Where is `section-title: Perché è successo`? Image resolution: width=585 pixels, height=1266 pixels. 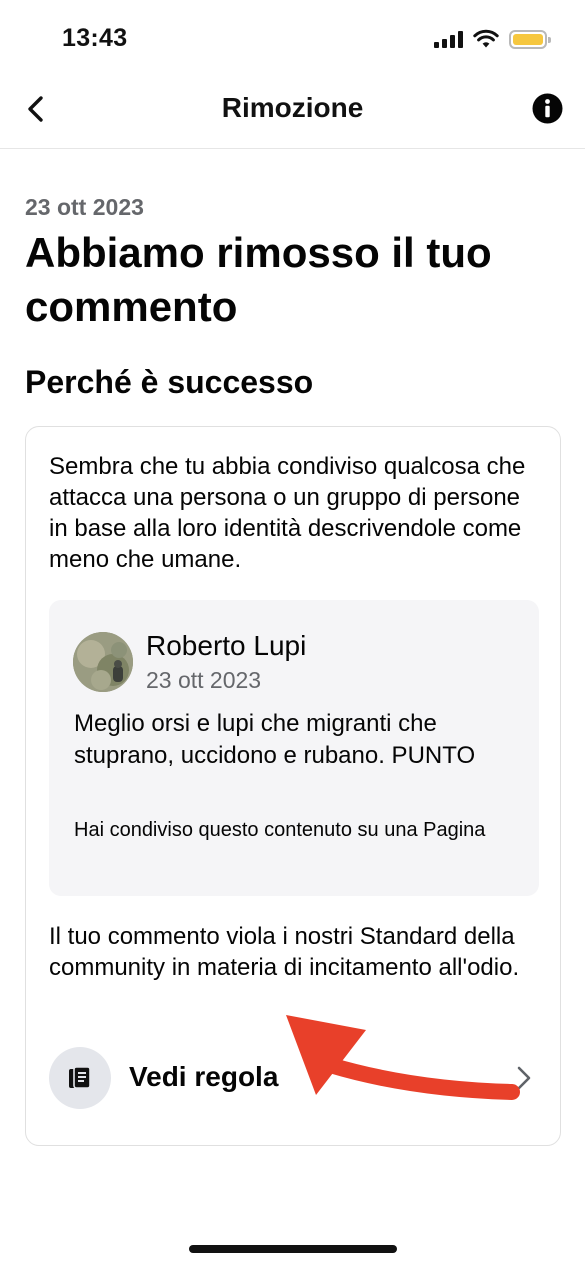
section-title: Perché è successo is located at coordinates (169, 382).